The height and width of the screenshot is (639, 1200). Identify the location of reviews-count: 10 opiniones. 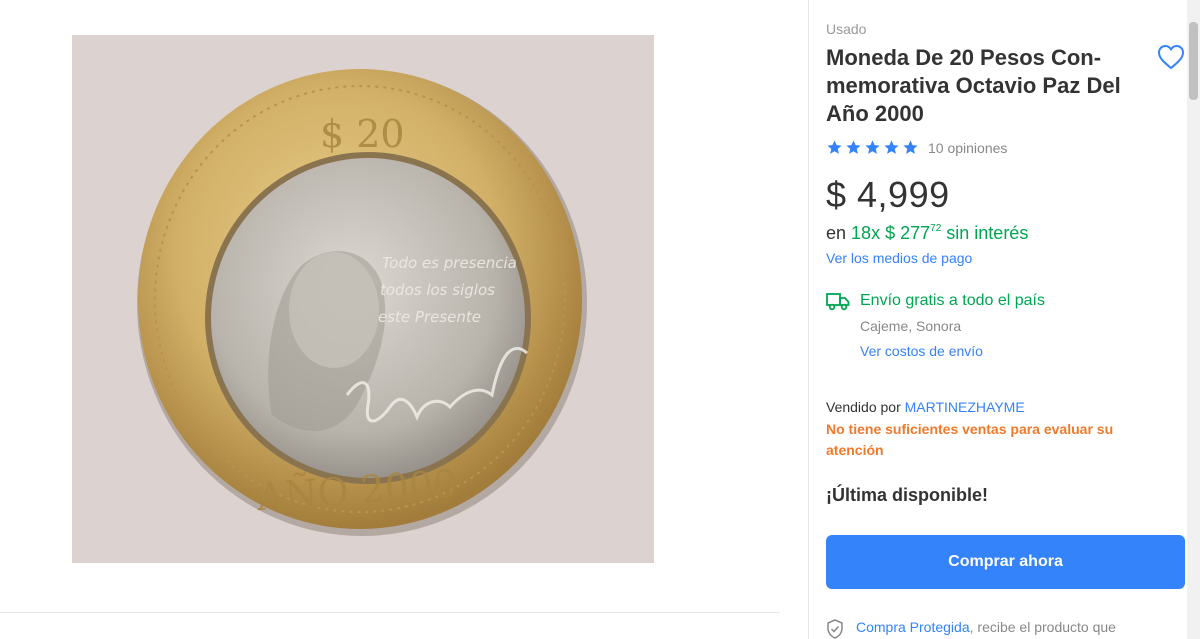
(967, 148).